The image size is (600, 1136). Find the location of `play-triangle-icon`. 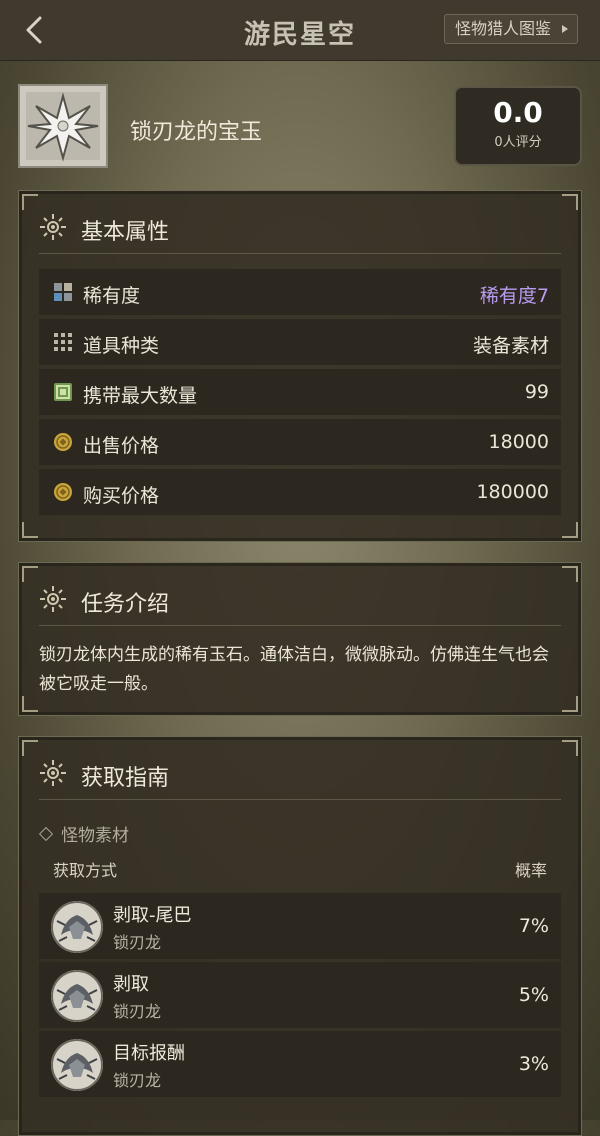

play-triangle-icon is located at coordinates (565, 29).